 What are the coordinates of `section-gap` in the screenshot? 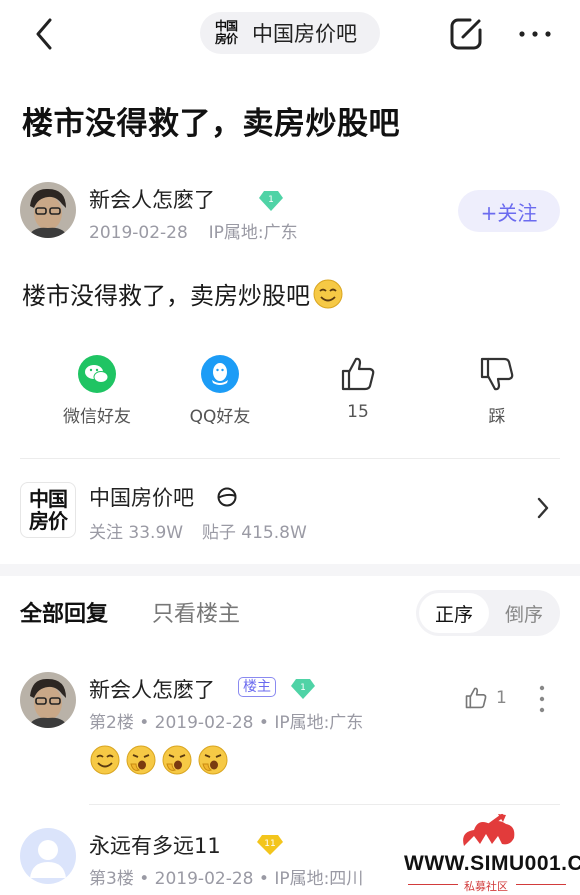 It's located at (290, 570).